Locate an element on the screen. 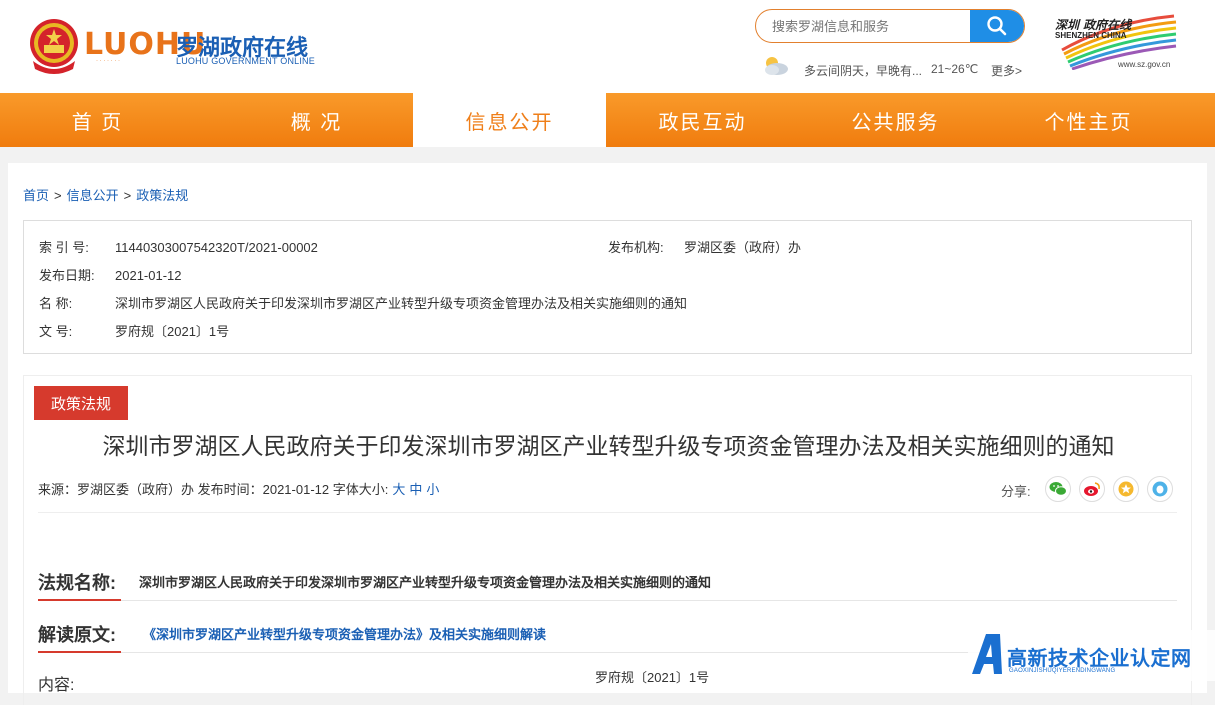  law-name-line is located at coordinates (607, 600).